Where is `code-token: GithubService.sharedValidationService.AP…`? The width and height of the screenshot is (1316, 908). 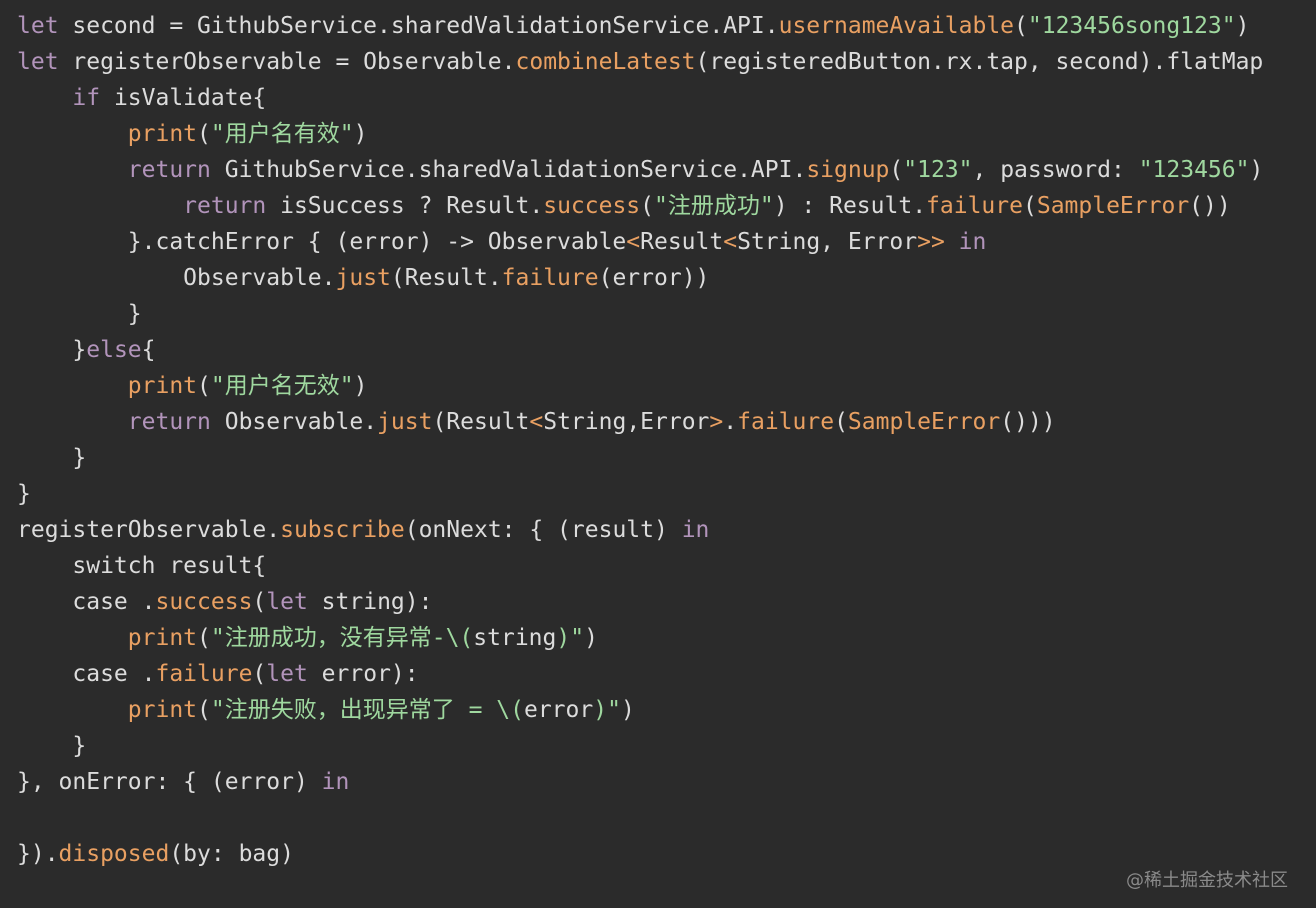 code-token: GithubService.sharedValidationService.AP… is located at coordinates (508, 170).